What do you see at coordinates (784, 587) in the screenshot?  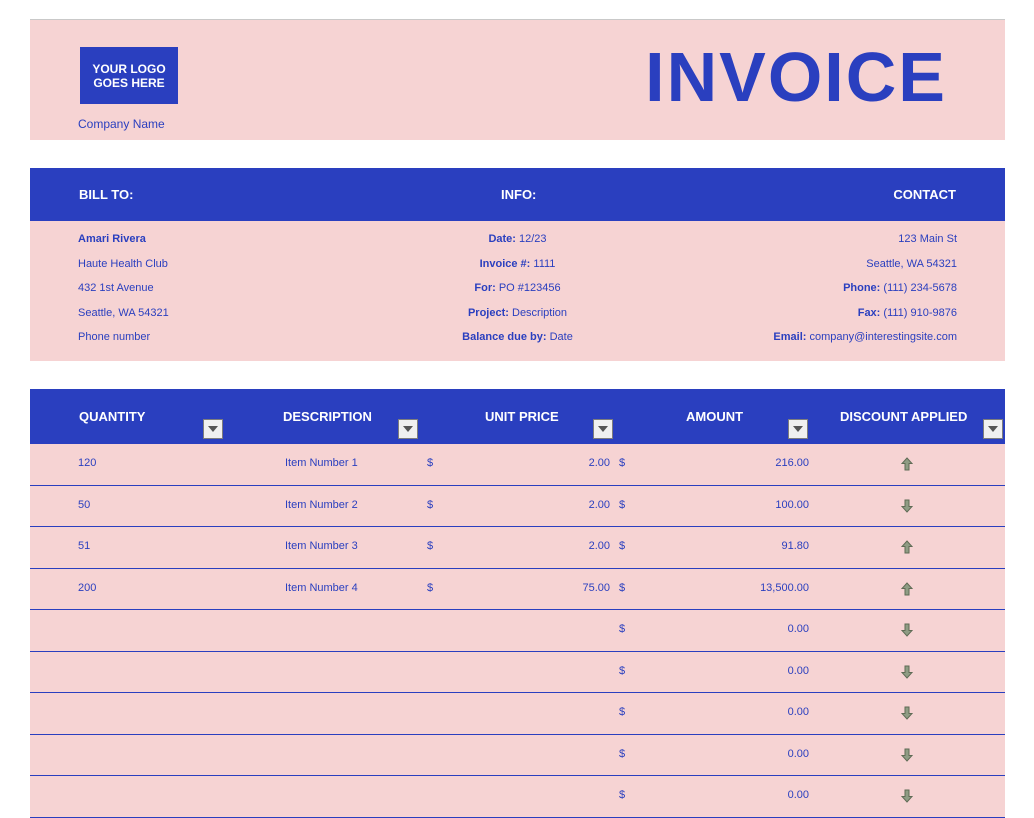 I see `row-amount: 13,500.00` at bounding box center [784, 587].